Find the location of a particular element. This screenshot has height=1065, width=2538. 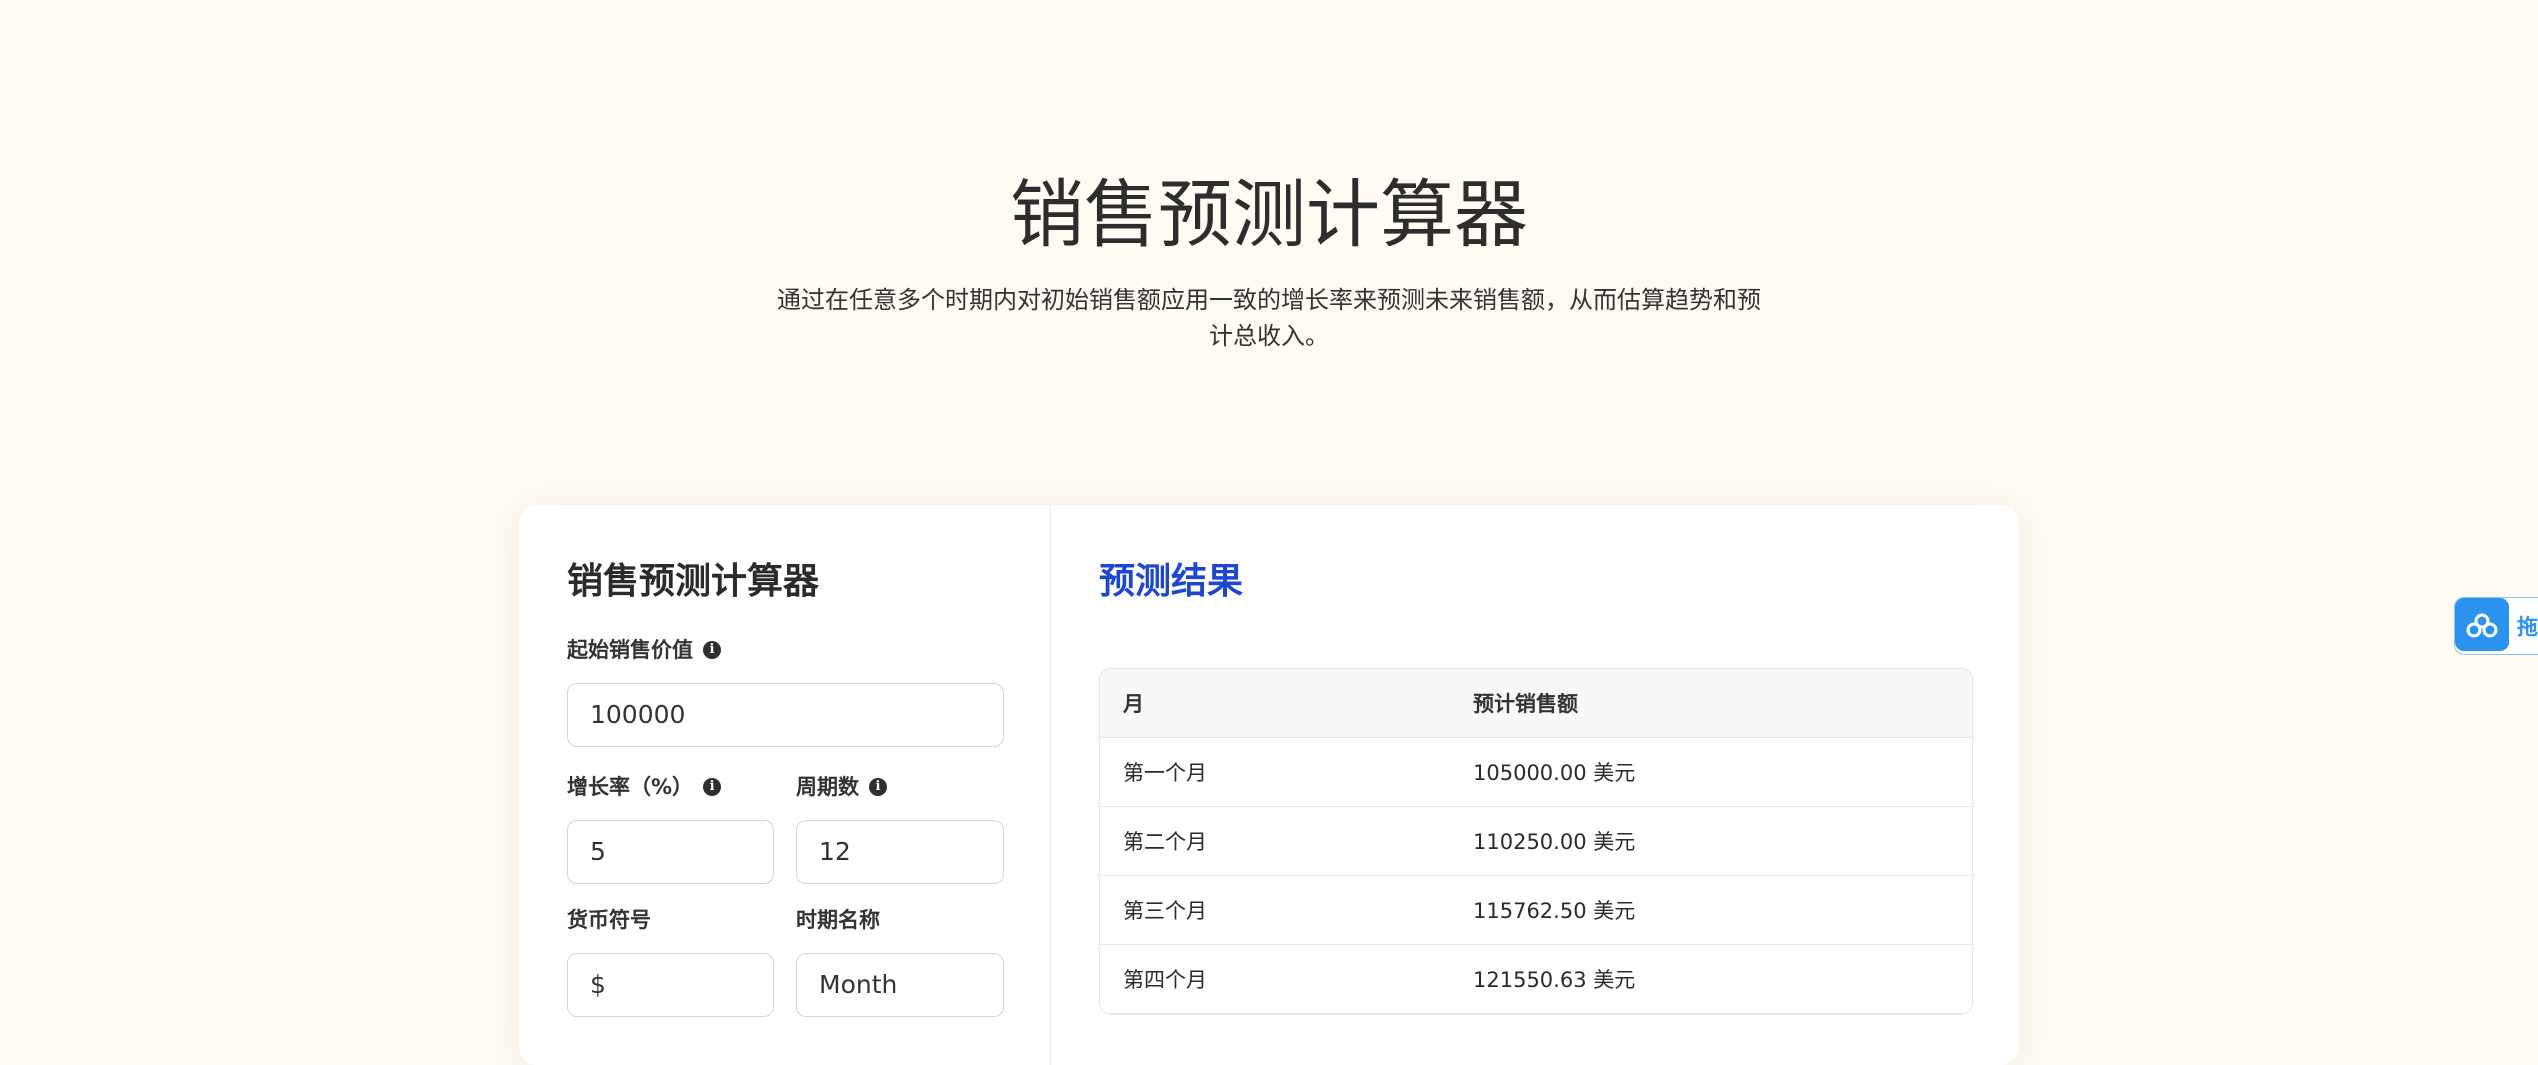

growth-rate-label-text: 增长率（%） is located at coordinates (630, 787).